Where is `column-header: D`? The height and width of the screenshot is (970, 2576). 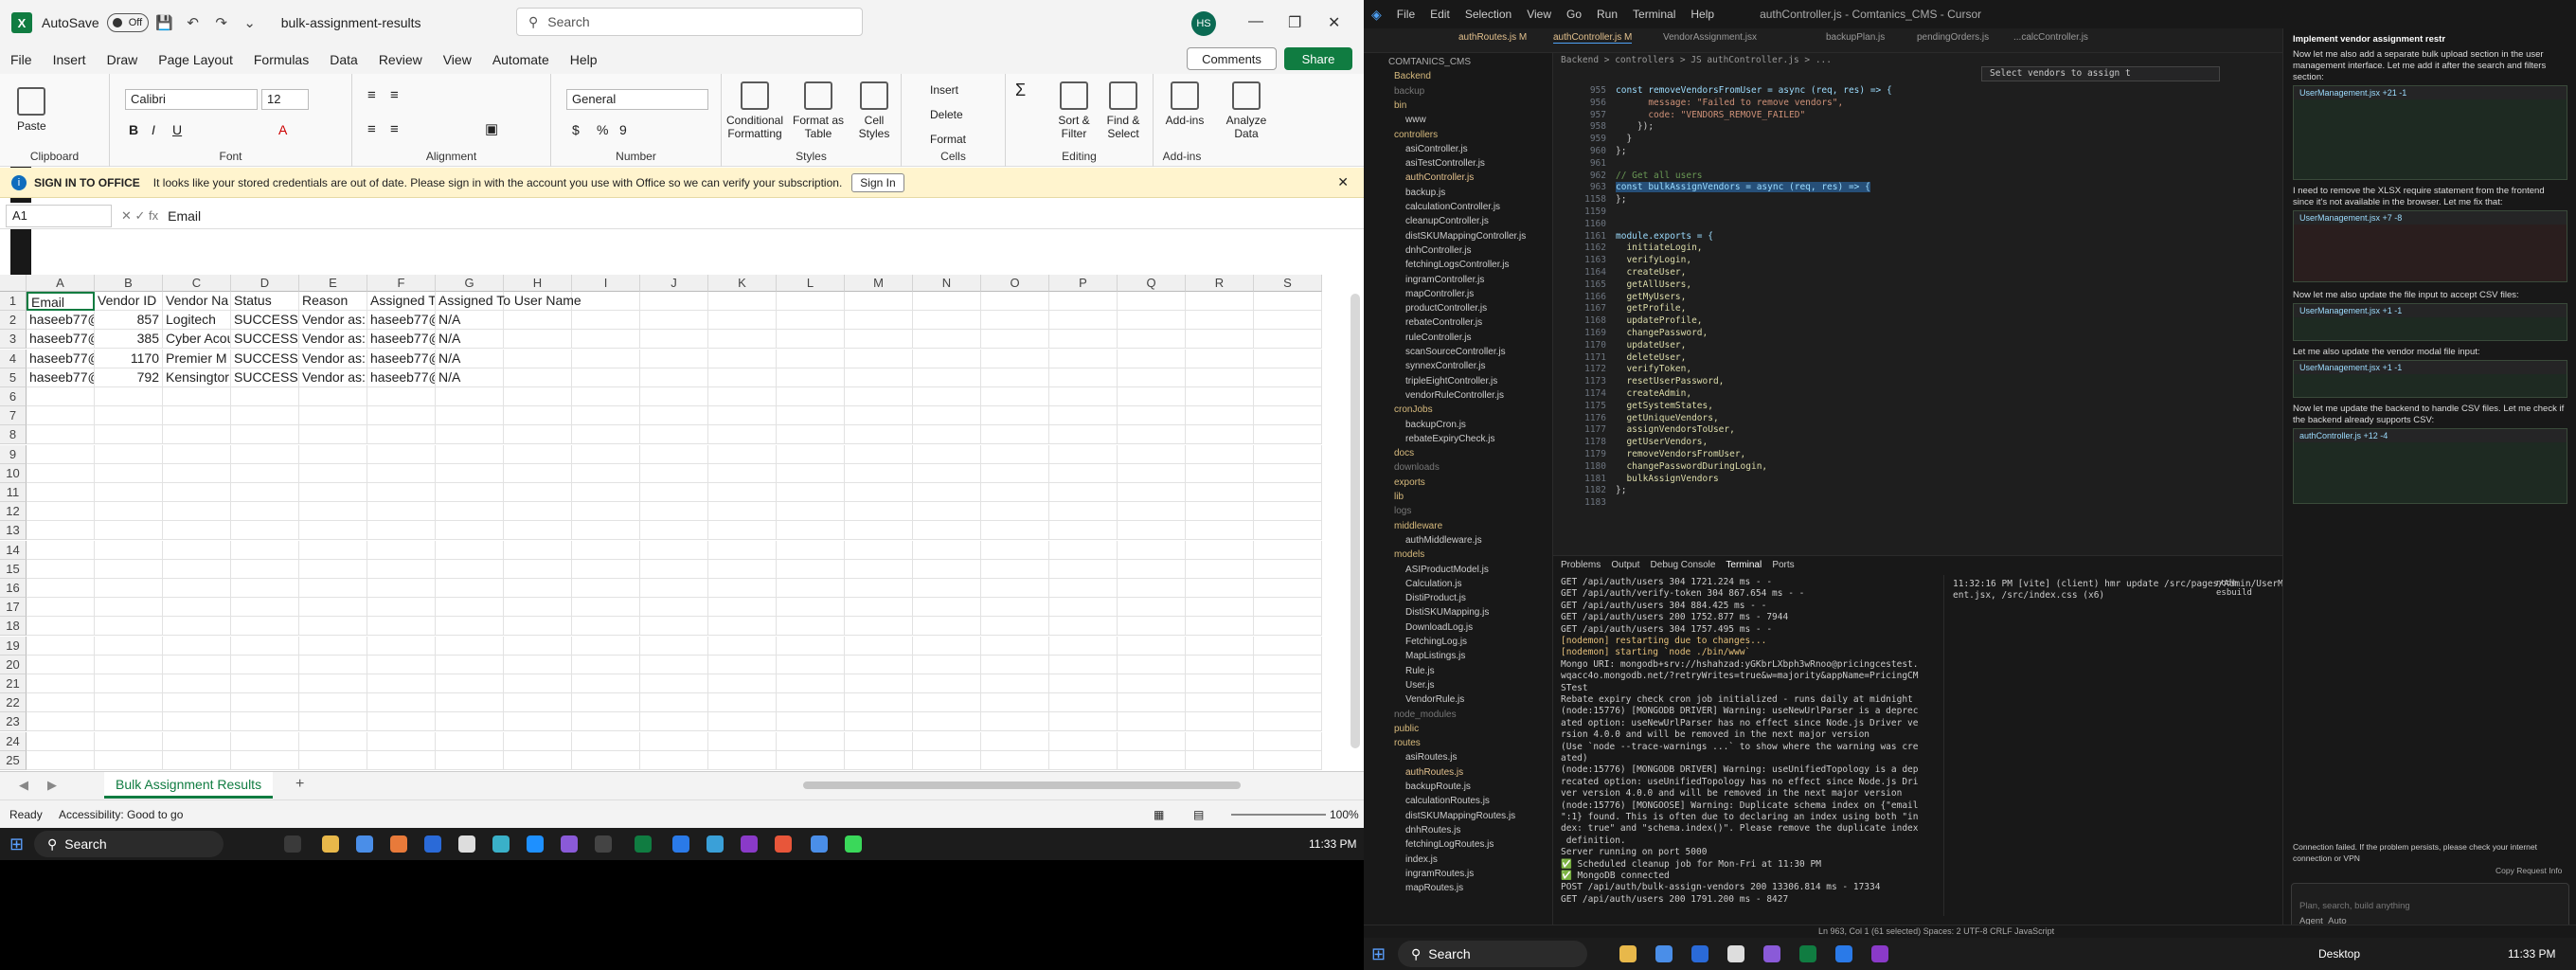 column-header: D is located at coordinates (265, 283).